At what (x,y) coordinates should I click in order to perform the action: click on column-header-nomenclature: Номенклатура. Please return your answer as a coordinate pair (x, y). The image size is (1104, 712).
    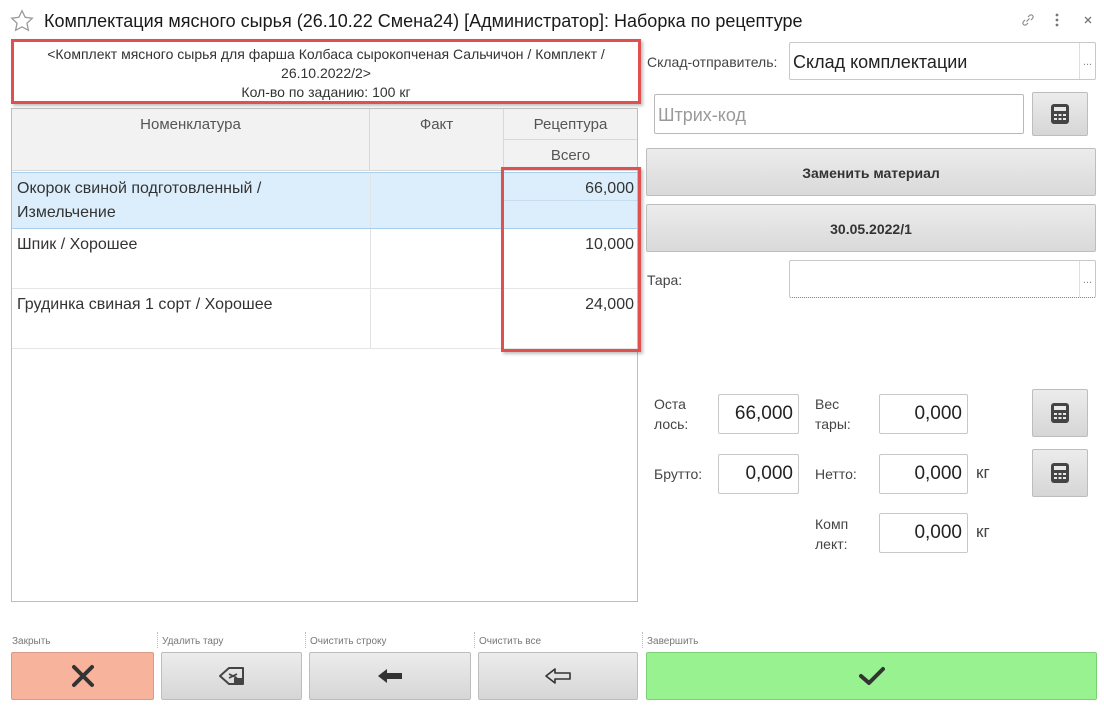
    Looking at the image, I should click on (191, 140).